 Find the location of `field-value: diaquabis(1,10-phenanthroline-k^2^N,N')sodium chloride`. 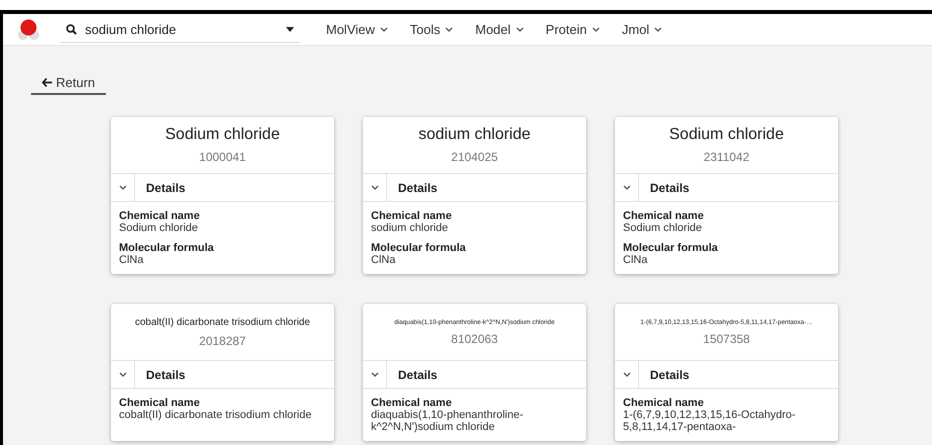

field-value: diaquabis(1,10-phenanthroline-k^2^N,N')sodium chloride is located at coordinates (447, 421).